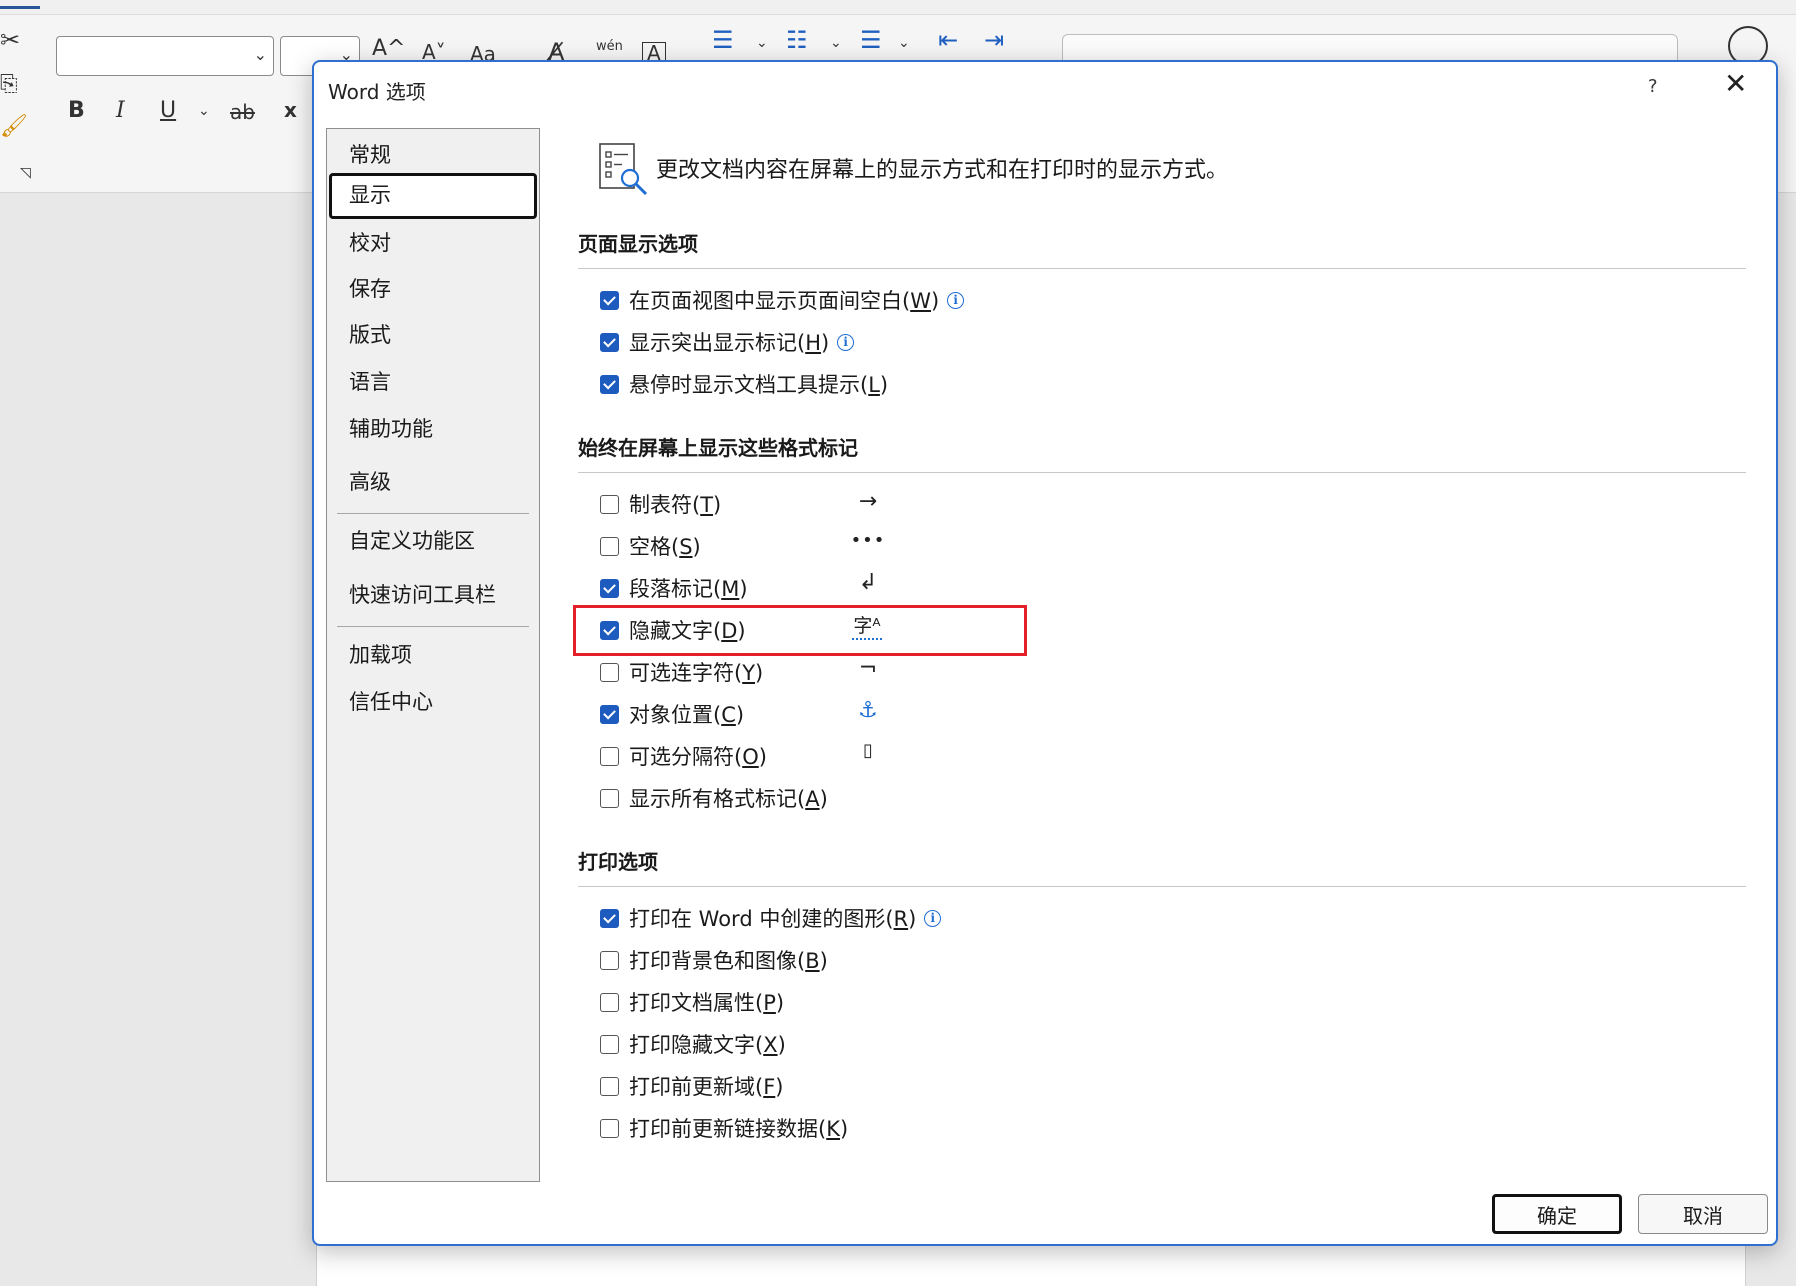  I want to click on tab-mark-icon: →, so click(868, 501).